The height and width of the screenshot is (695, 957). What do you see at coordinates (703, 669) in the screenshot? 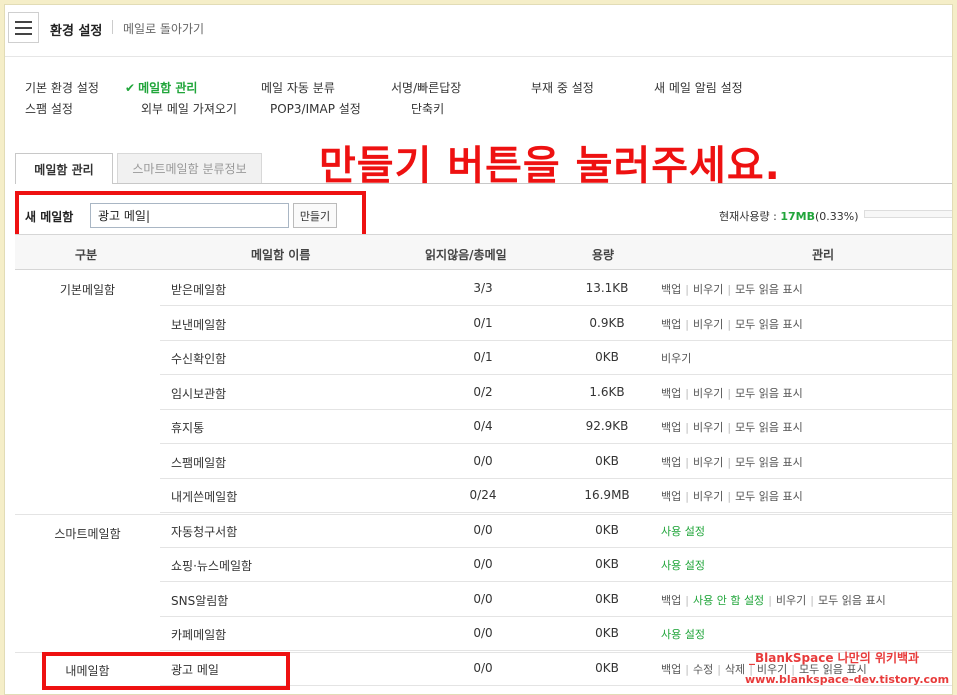
I see `action-link: 수정` at bounding box center [703, 669].